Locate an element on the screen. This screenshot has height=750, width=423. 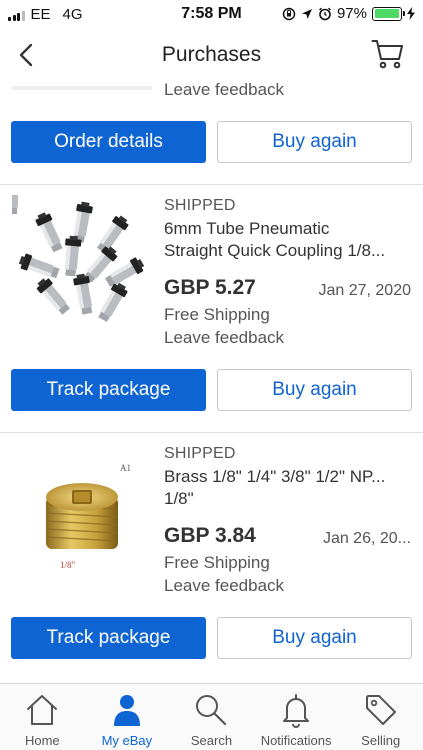
tab-home: Home is located at coordinates (42, 717).